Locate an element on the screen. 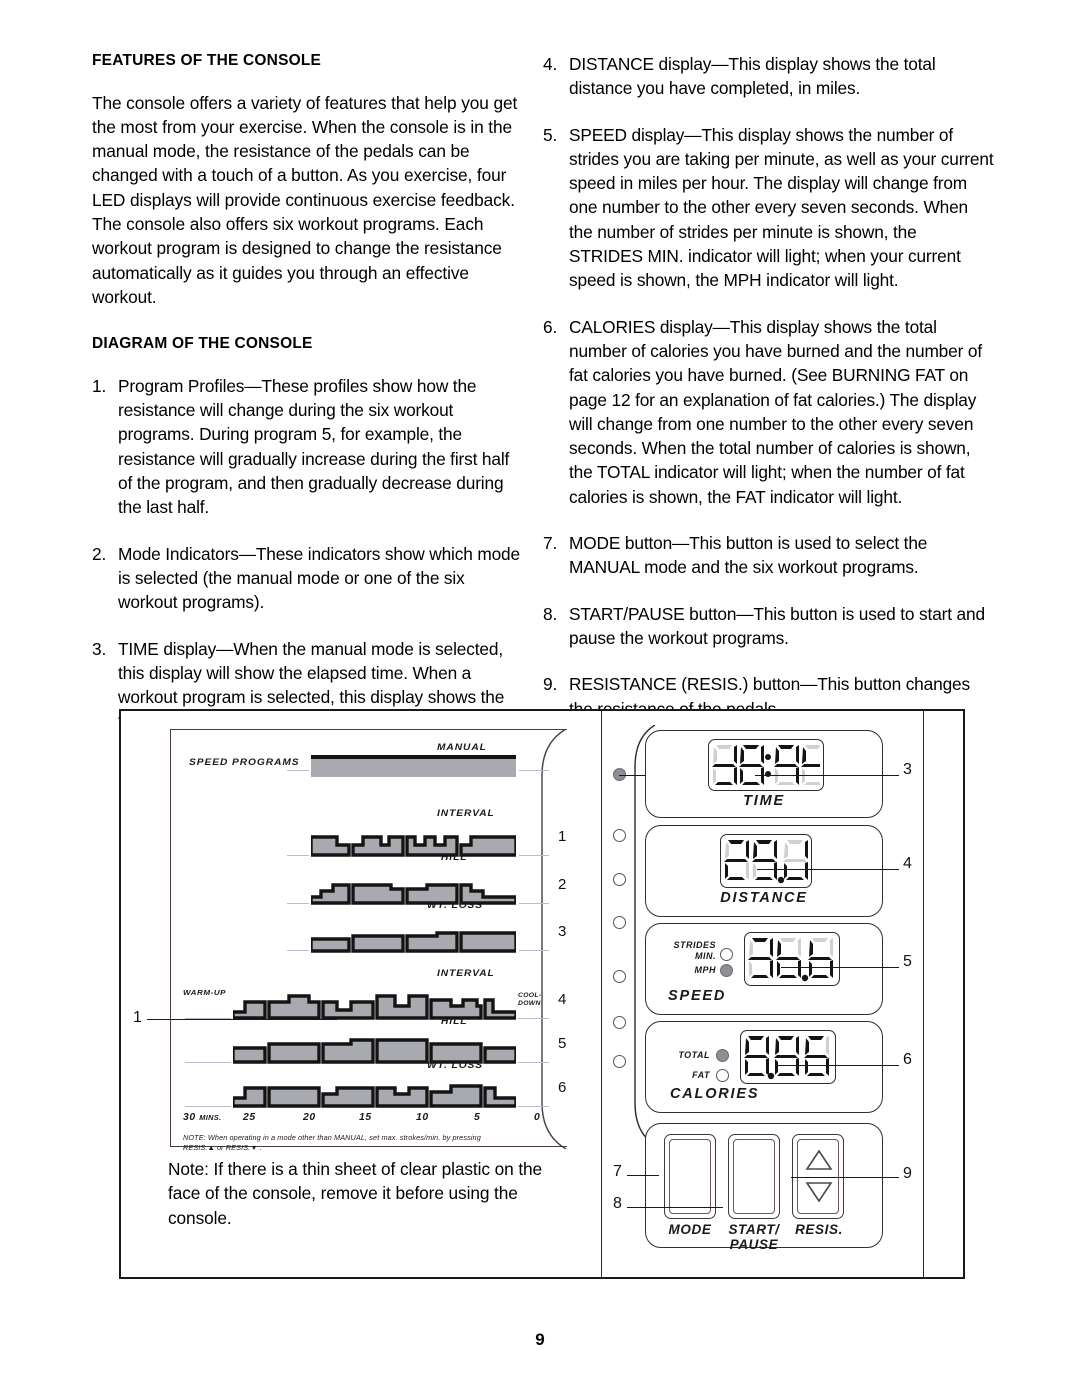 Image resolution: width=1080 pixels, height=1397 pixels. program-label-wtloss-2: WT. LOSS is located at coordinates (455, 1065).